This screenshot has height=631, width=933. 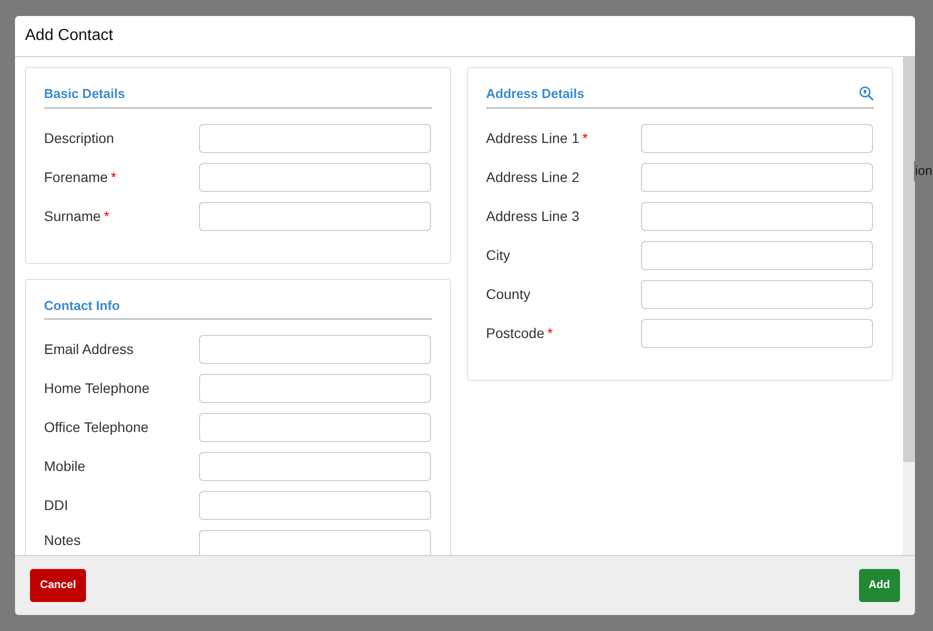 I want to click on field-label: Surname, so click(x=72, y=216).